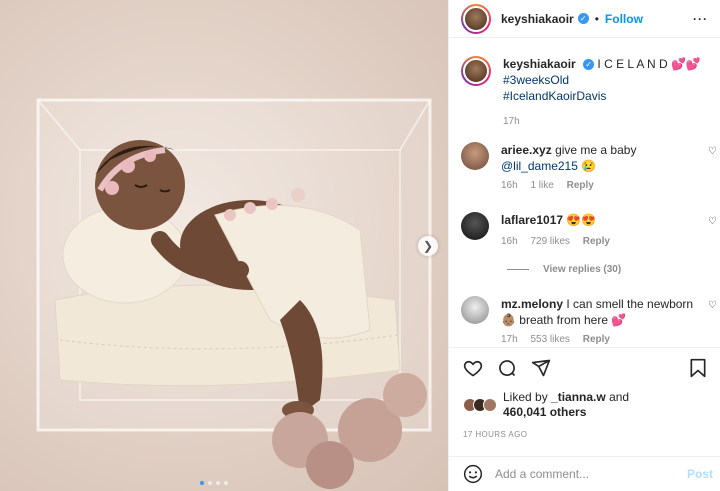 This screenshot has width=720, height=491. I want to click on emoji-icon, so click(473, 474).